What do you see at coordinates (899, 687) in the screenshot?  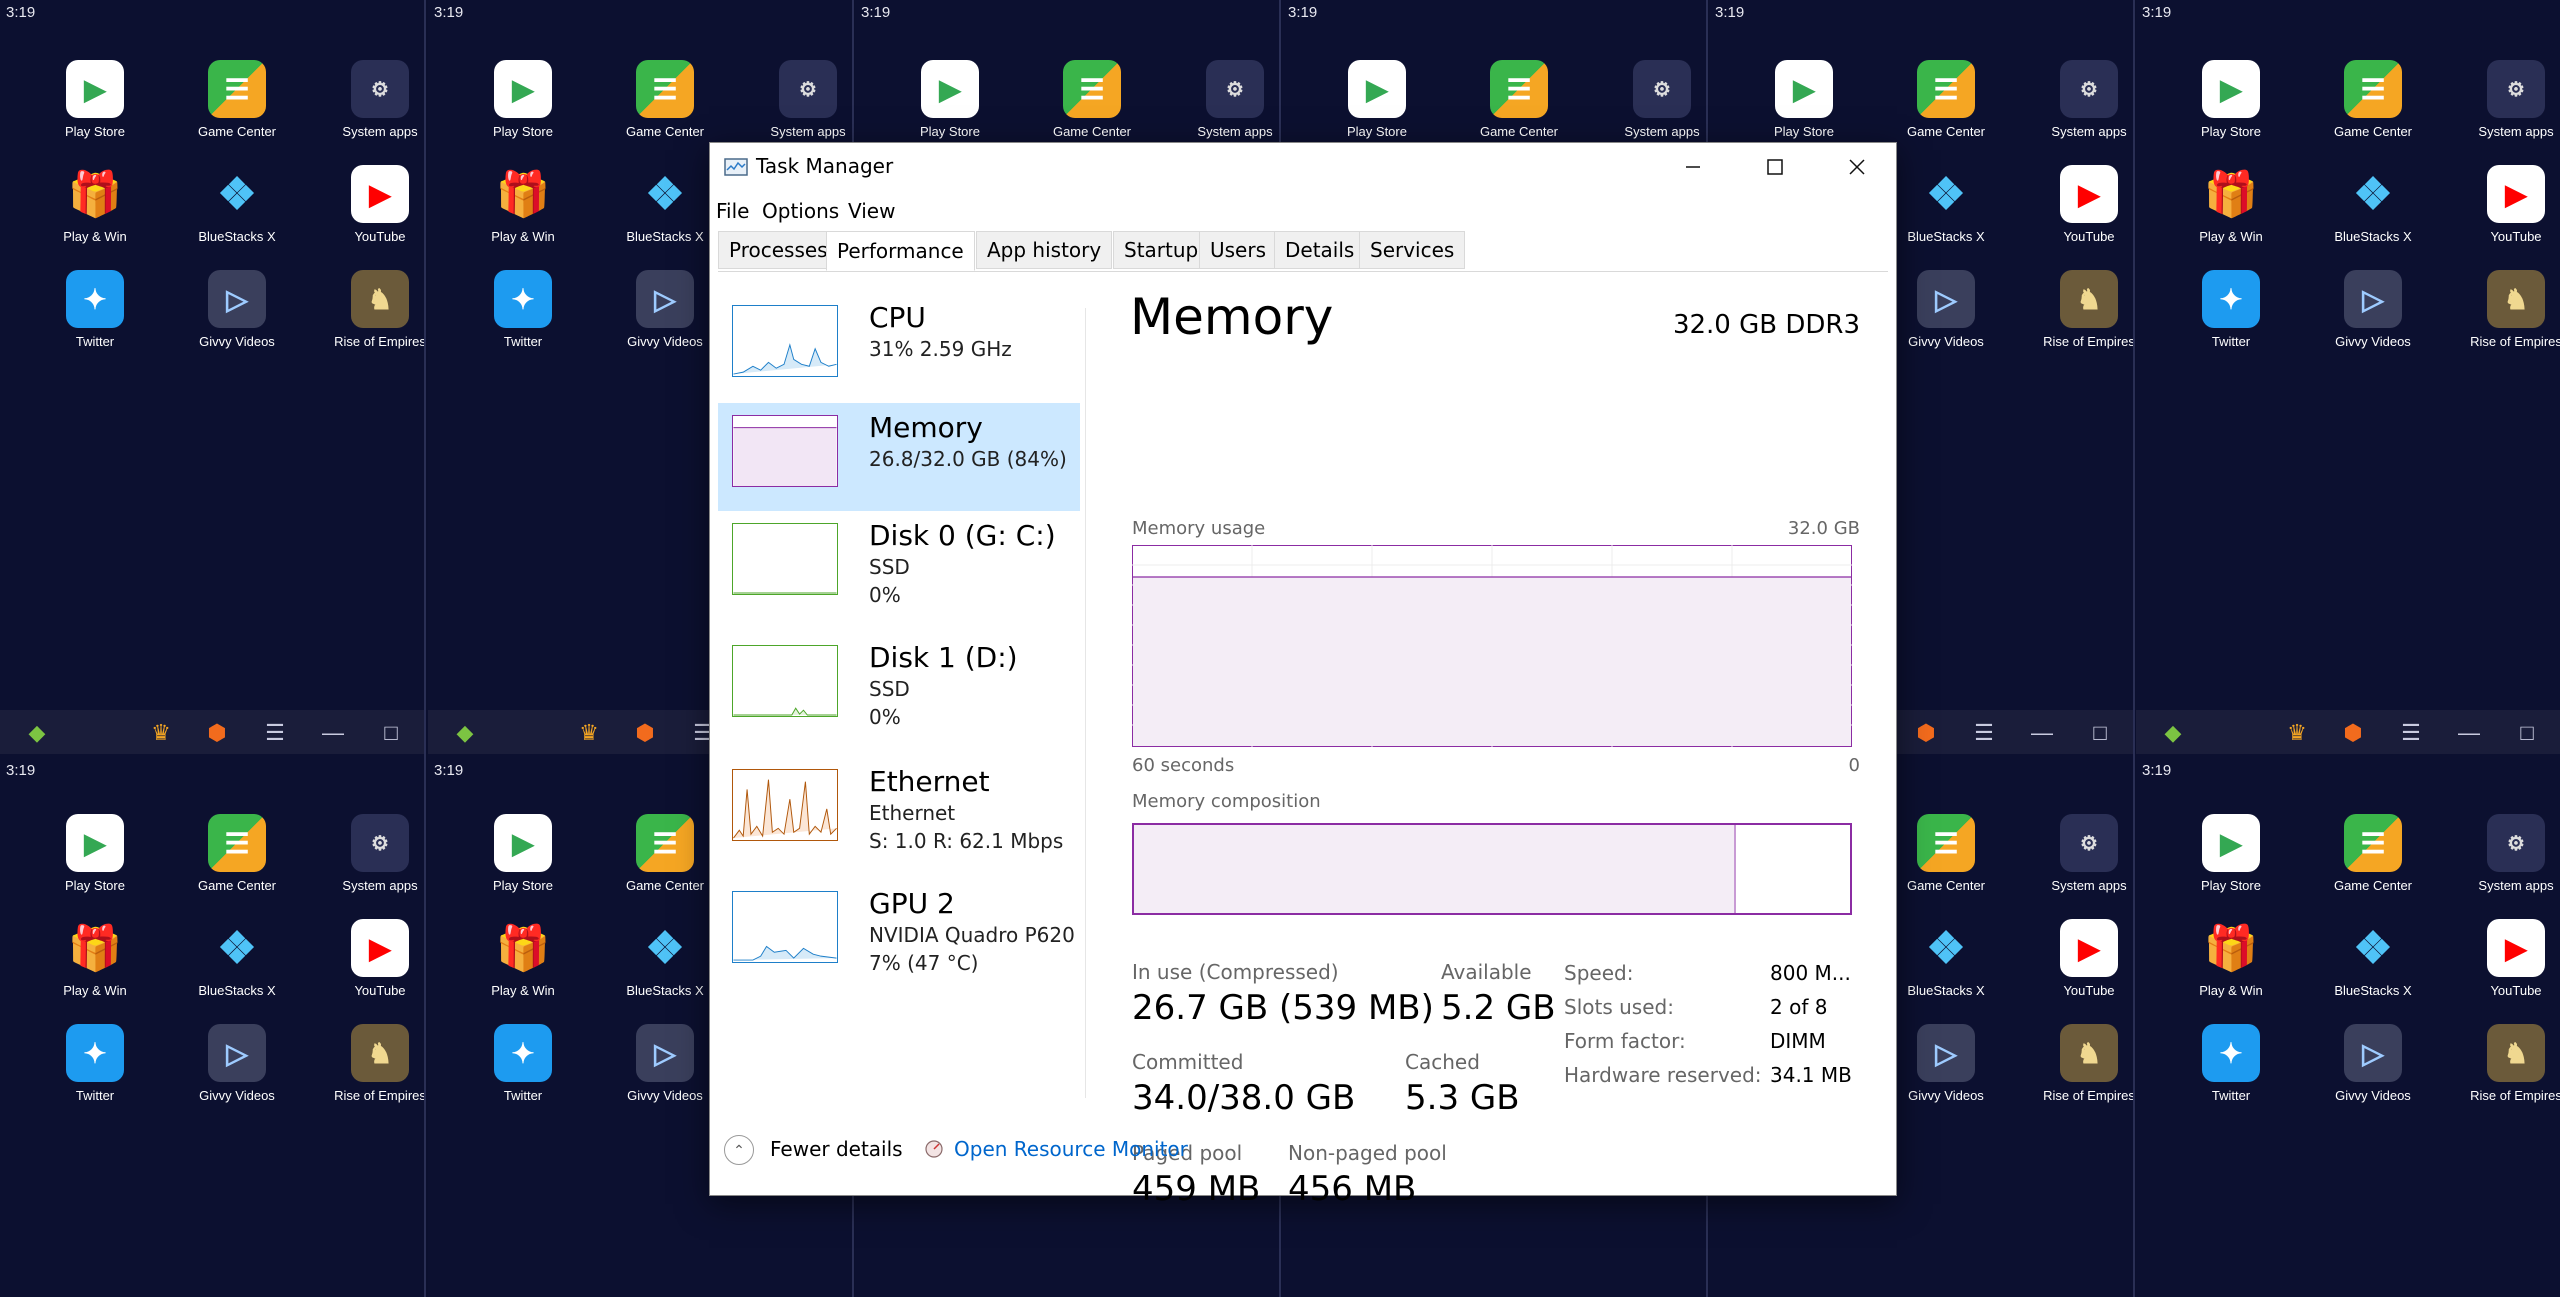 I see `resource-disk-1: Disk 1 (D:) SSD 0%` at bounding box center [899, 687].